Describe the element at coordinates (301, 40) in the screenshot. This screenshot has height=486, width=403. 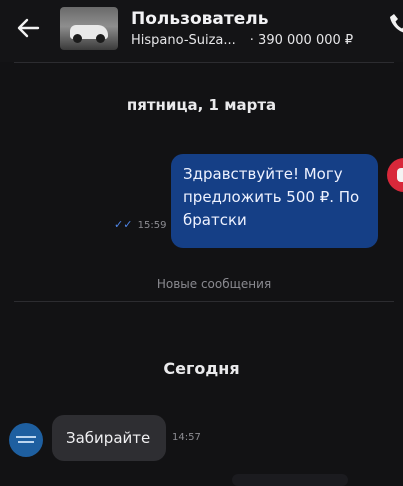
I see `listing-price: · 390 000 000 ₽` at that location.